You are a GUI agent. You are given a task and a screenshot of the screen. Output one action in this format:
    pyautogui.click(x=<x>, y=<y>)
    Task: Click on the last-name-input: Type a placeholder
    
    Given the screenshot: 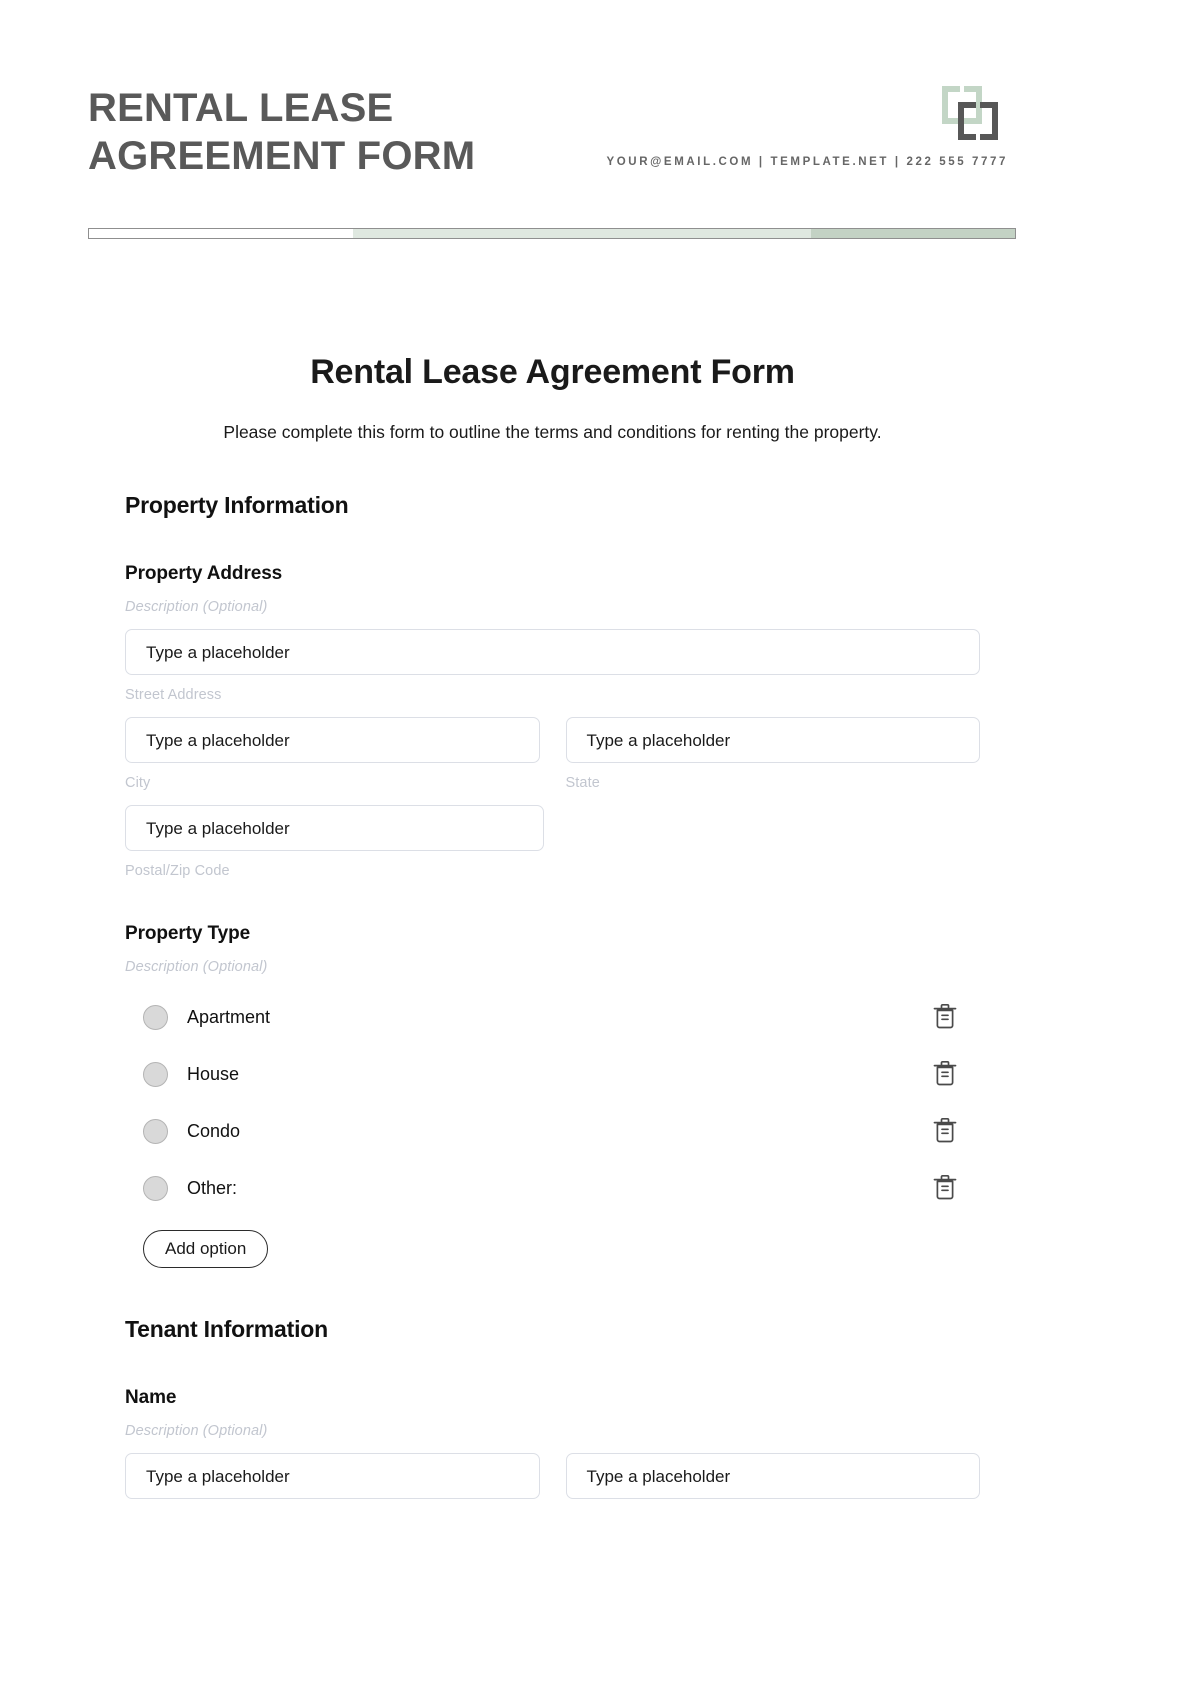 What is the action you would take?
    pyautogui.click(x=772, y=1476)
    